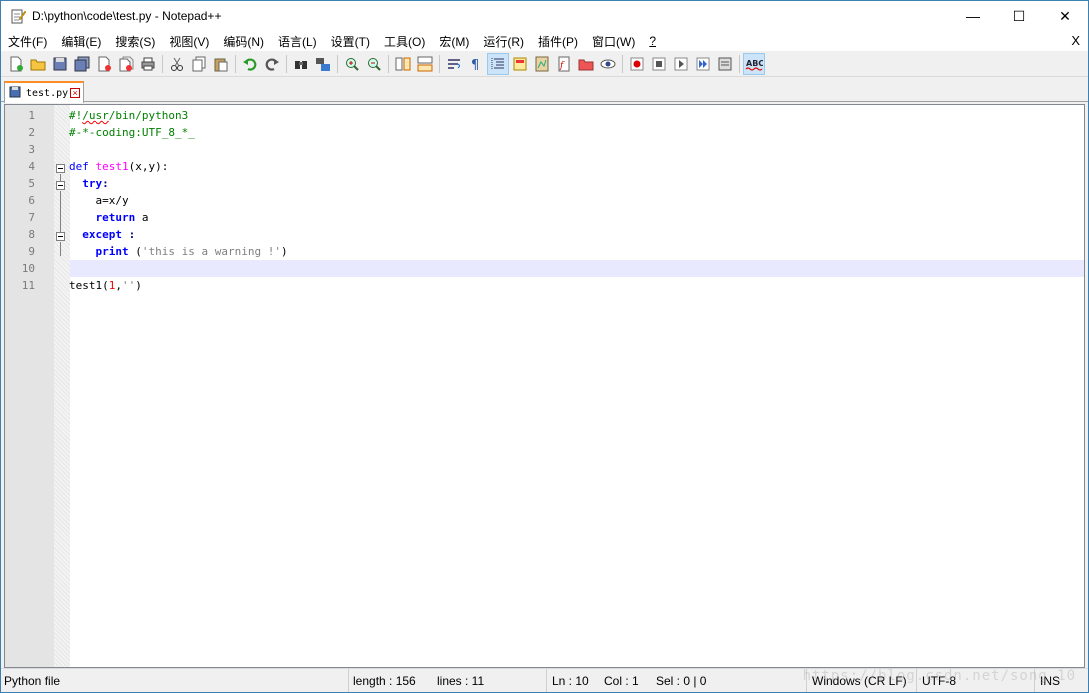  What do you see at coordinates (558, 41) in the screenshot?
I see `menu-plugins: 插件(P)` at bounding box center [558, 41].